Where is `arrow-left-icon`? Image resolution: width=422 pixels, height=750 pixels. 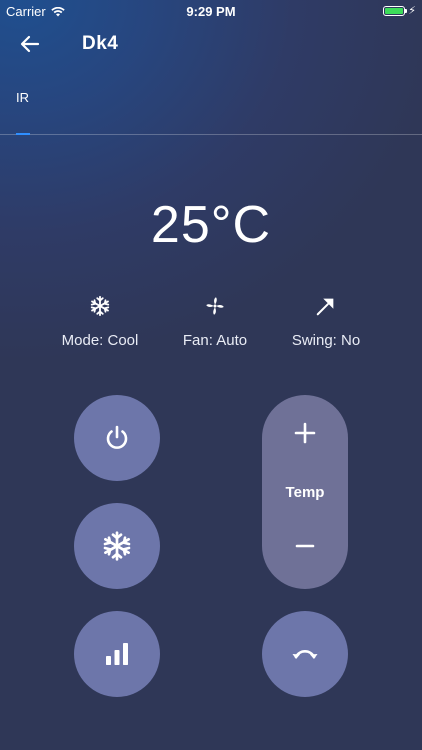 arrow-left-icon is located at coordinates (30, 44).